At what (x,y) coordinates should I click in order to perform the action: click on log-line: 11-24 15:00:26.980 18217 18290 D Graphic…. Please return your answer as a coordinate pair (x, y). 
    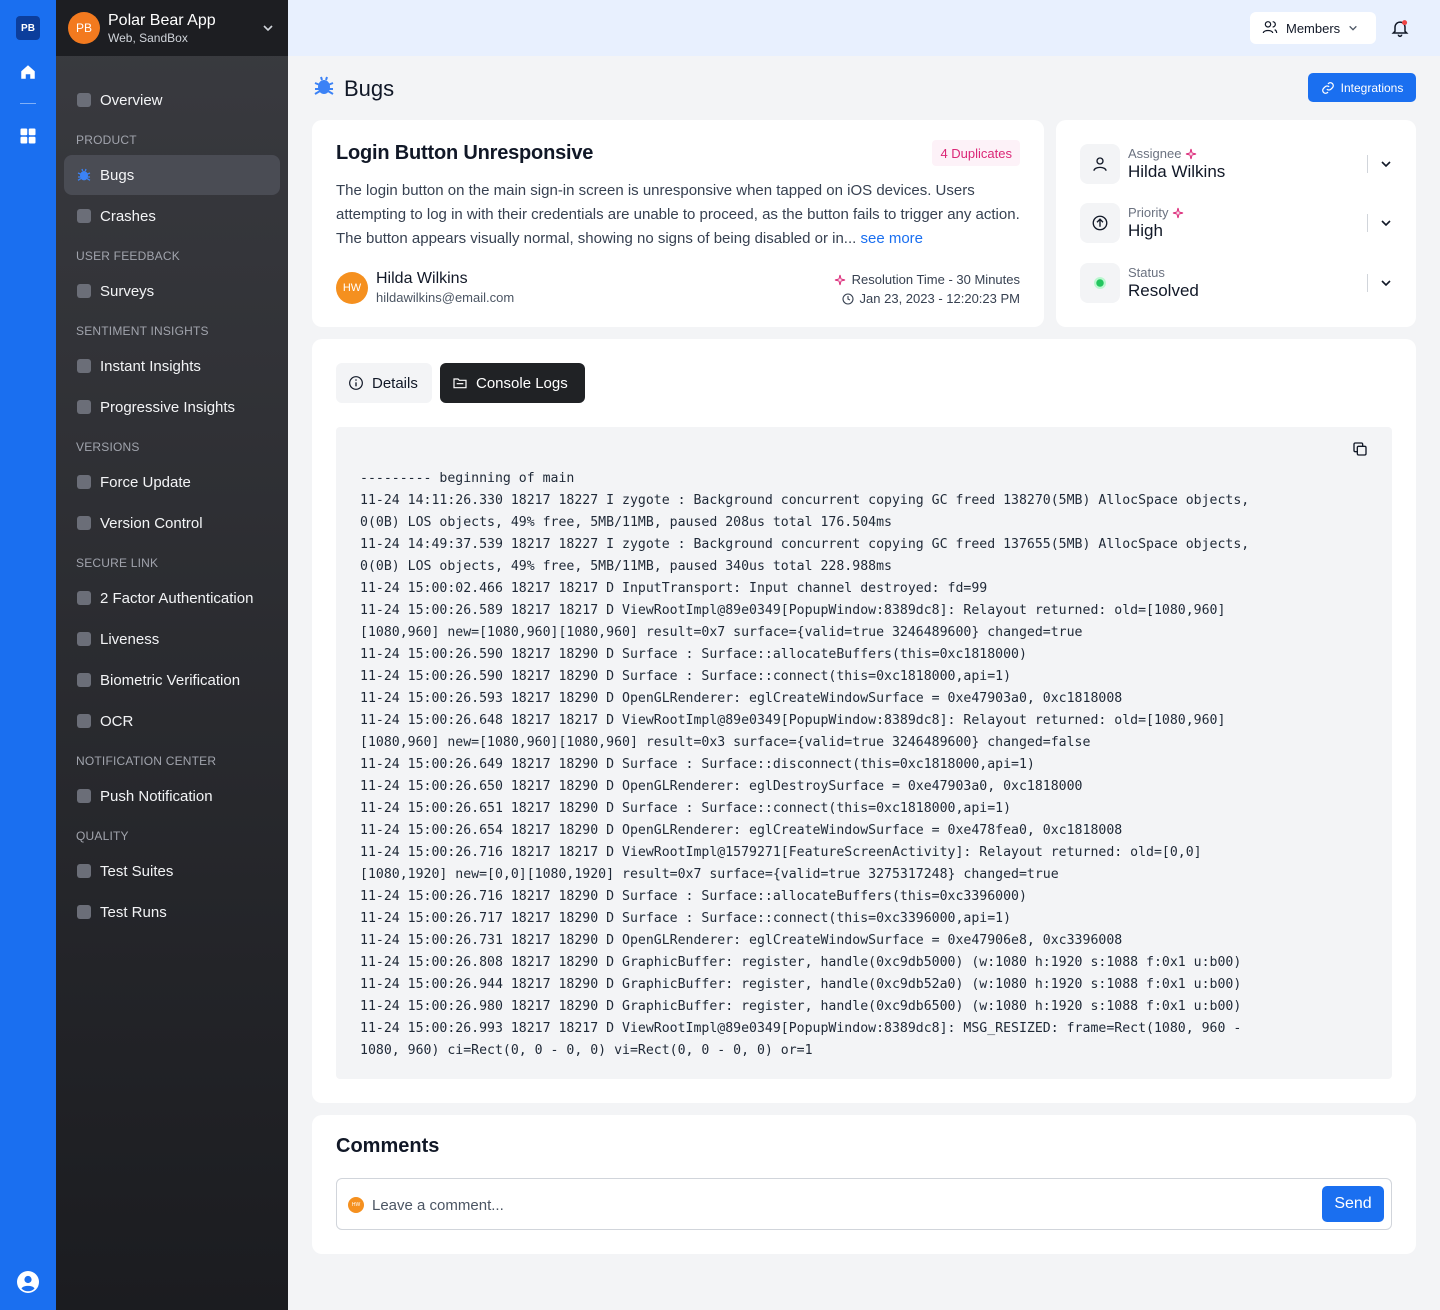
    Looking at the image, I should click on (801, 1006).